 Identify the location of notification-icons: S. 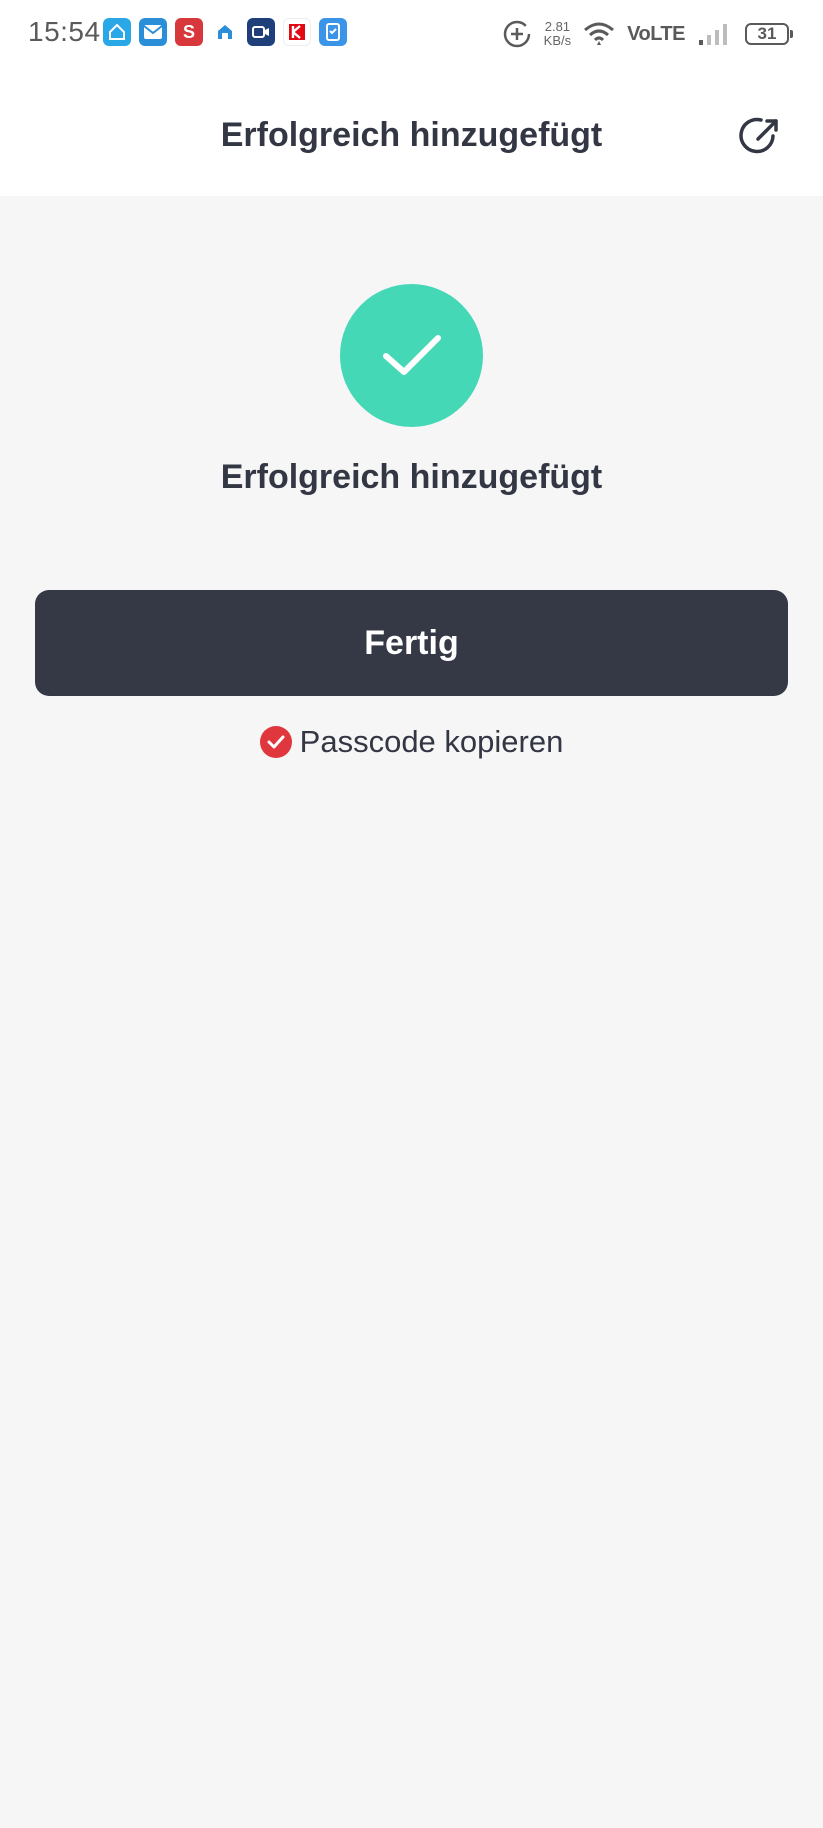
(225, 32).